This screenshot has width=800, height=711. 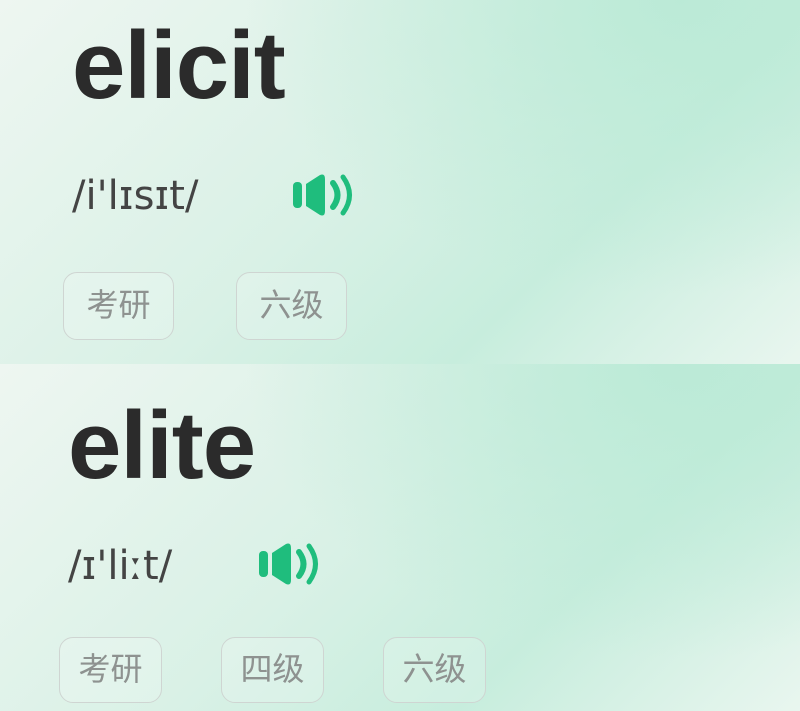 What do you see at coordinates (120, 566) in the screenshot?
I see `phonetic-transcription: /ɪ'liːt/` at bounding box center [120, 566].